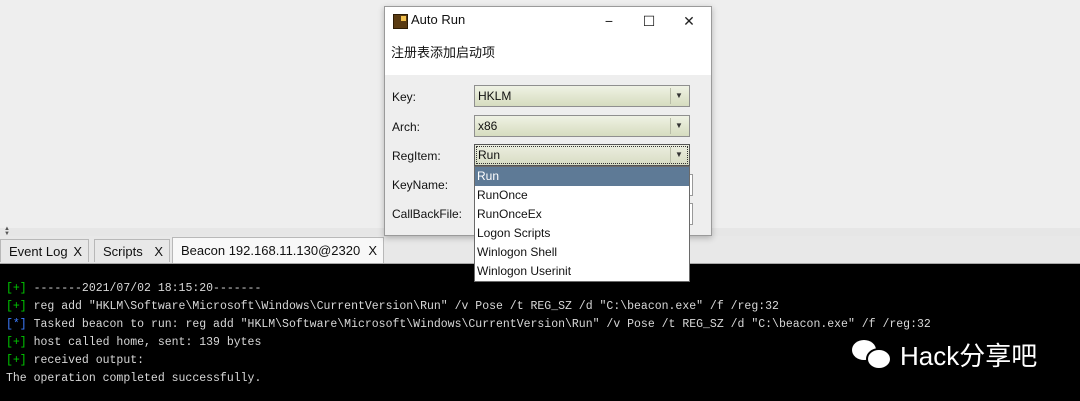 The width and height of the screenshot is (1080, 401). Describe the element at coordinates (134, 378) in the screenshot. I see `console-line: The operation completed successfully.` at that location.